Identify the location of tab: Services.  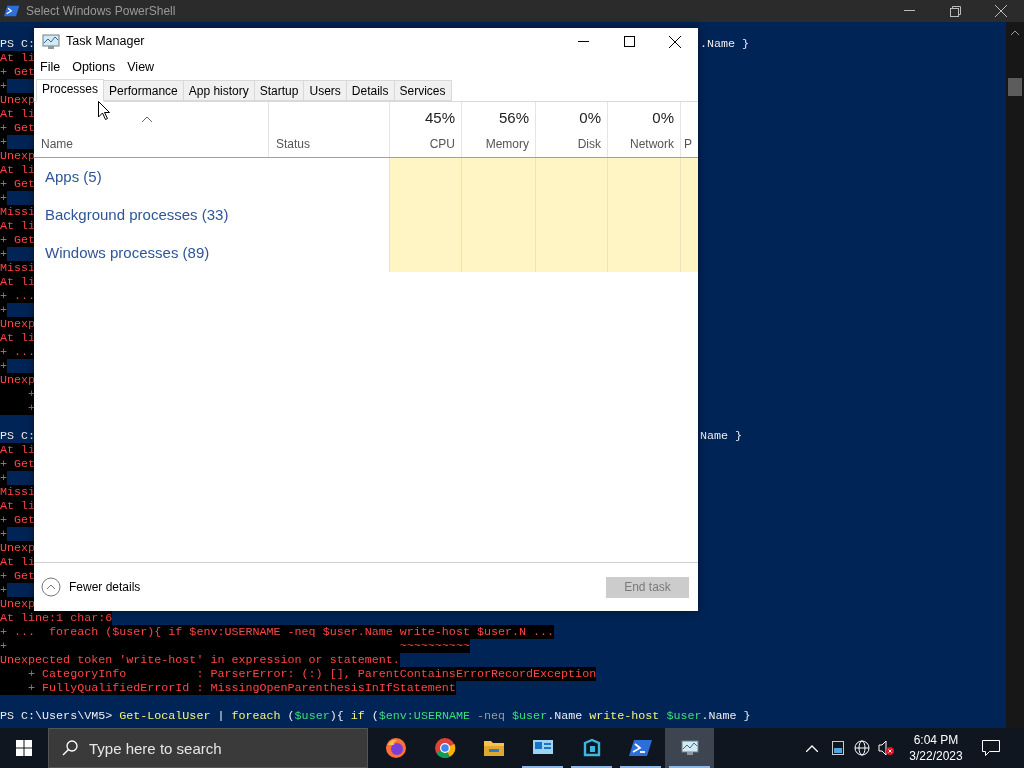
(423, 90).